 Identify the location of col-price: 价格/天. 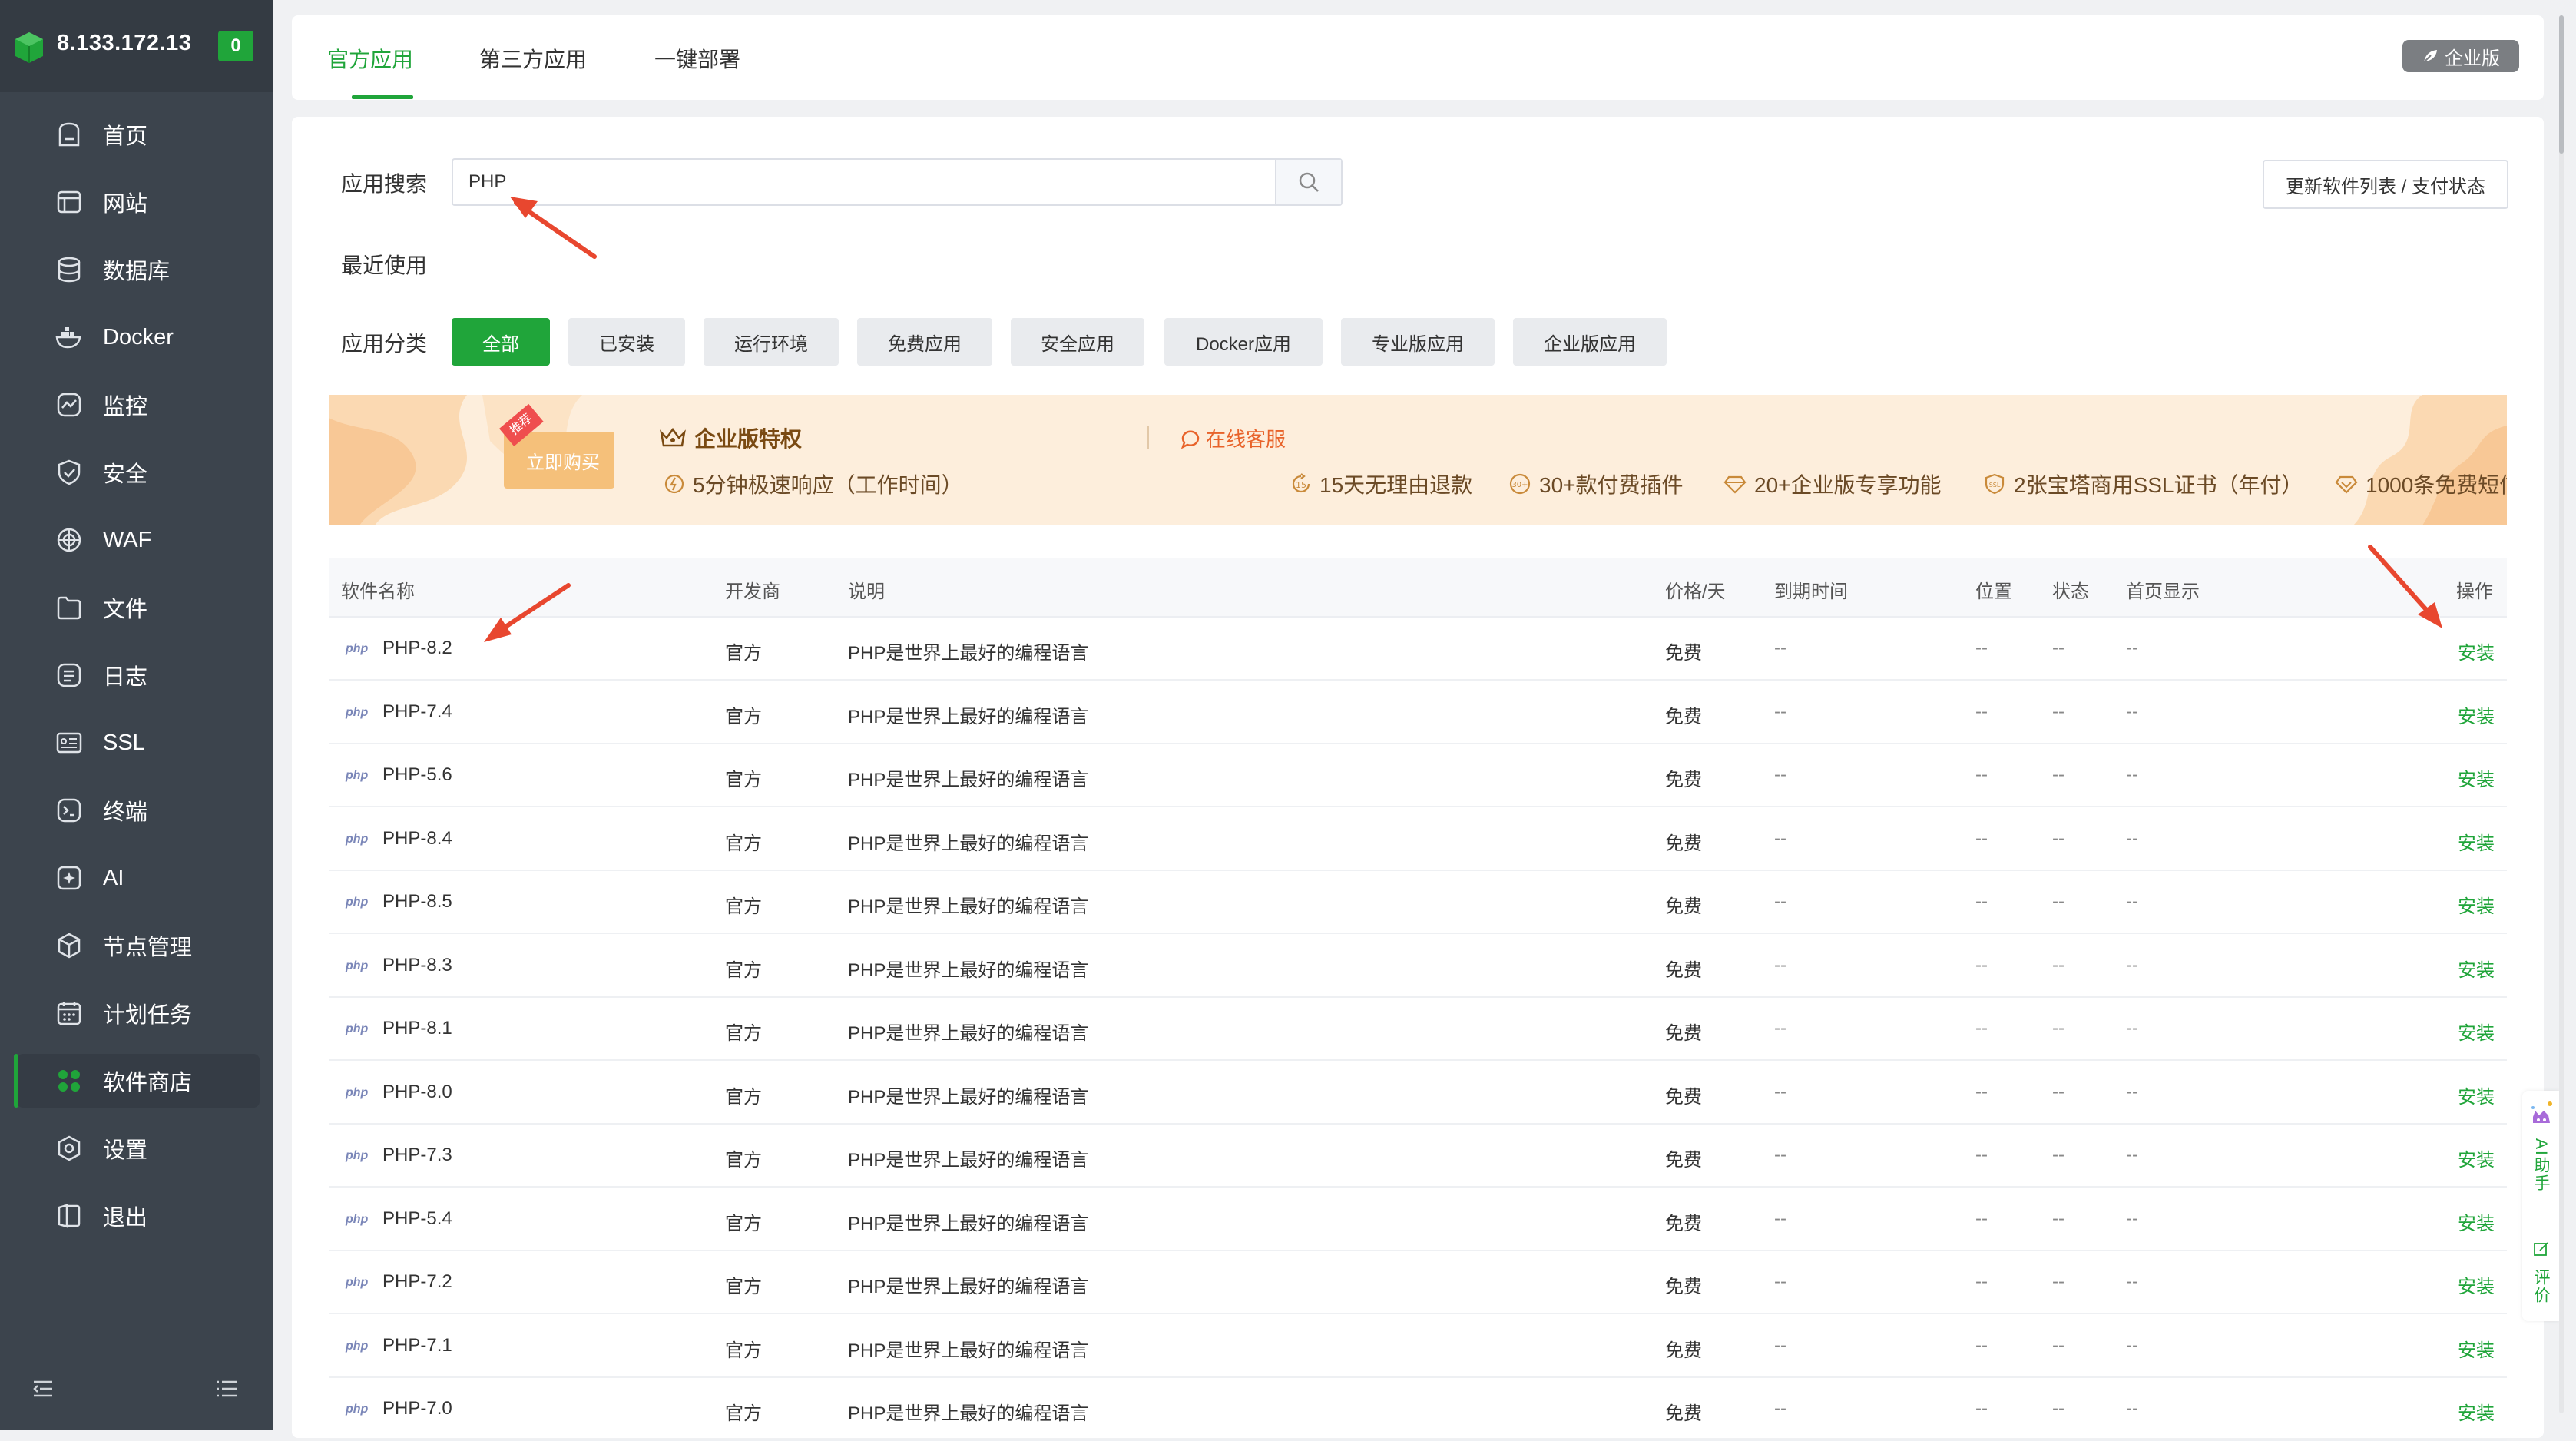
(1696, 589).